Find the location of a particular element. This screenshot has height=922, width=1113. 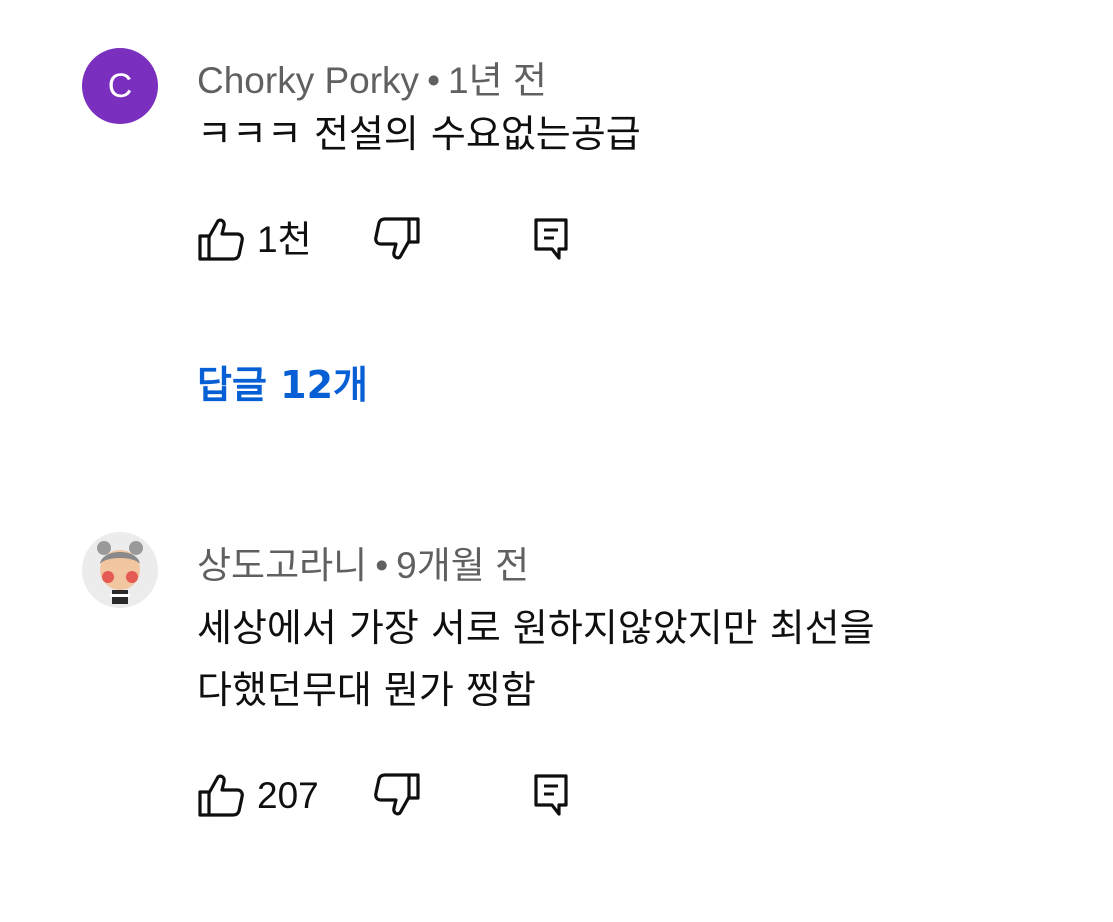

comment-time: 9개월 전 is located at coordinates (462, 565).